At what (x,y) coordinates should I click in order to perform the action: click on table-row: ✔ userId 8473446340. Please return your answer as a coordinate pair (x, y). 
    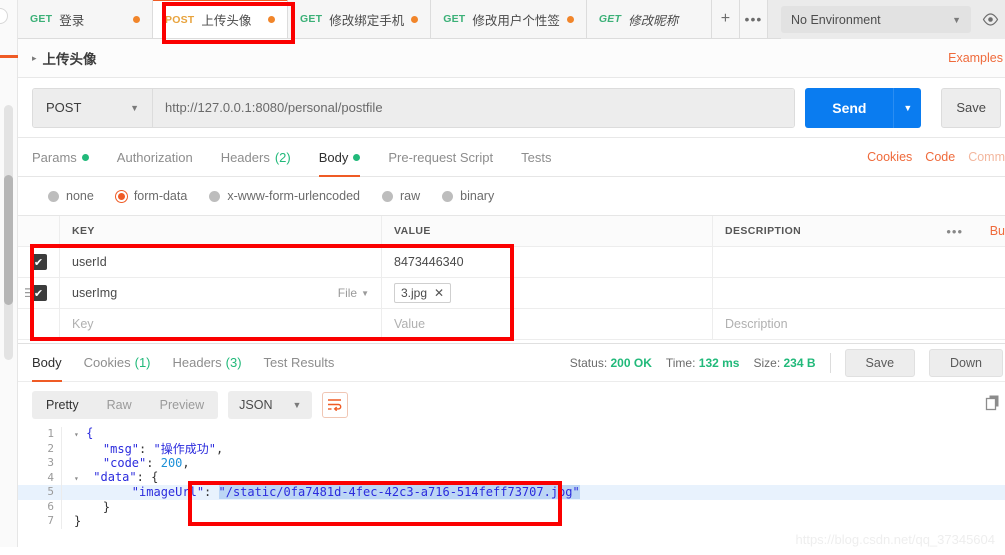
    Looking at the image, I should click on (511, 262).